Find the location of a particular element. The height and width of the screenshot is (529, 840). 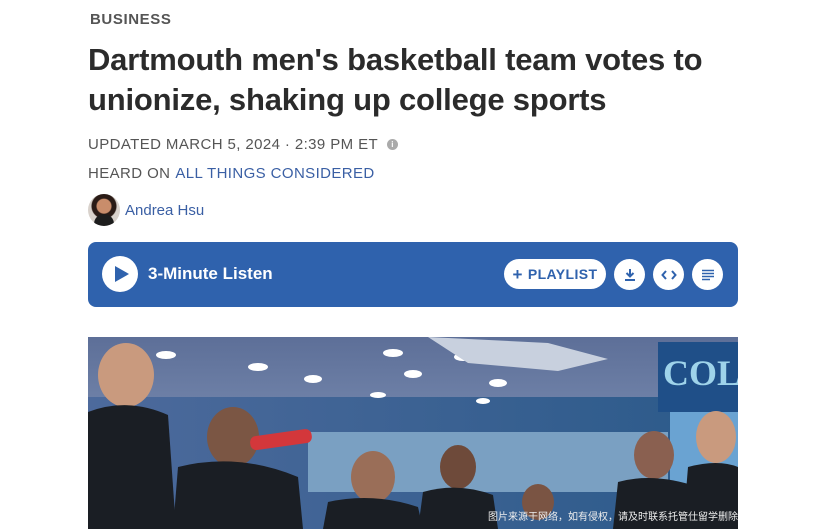

info-icon: i is located at coordinates (393, 144).